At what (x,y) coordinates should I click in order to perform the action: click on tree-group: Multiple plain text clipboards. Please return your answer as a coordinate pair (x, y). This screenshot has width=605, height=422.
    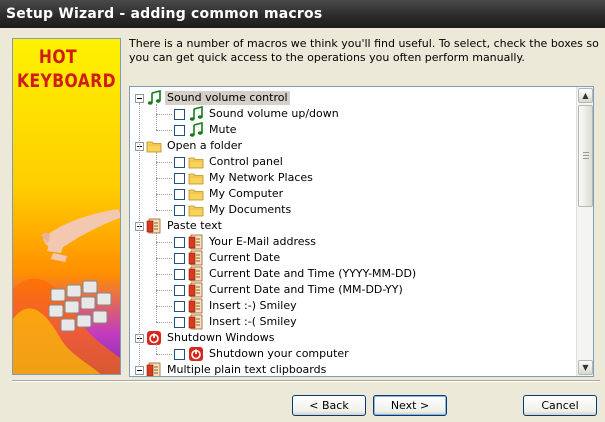
    Looking at the image, I should click on (231, 369).